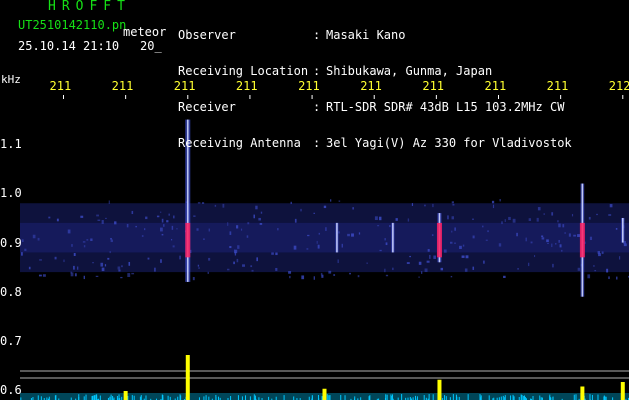 The height and width of the screenshot is (400, 629). I want to click on info-label-location: Receiving Location, so click(243, 71).